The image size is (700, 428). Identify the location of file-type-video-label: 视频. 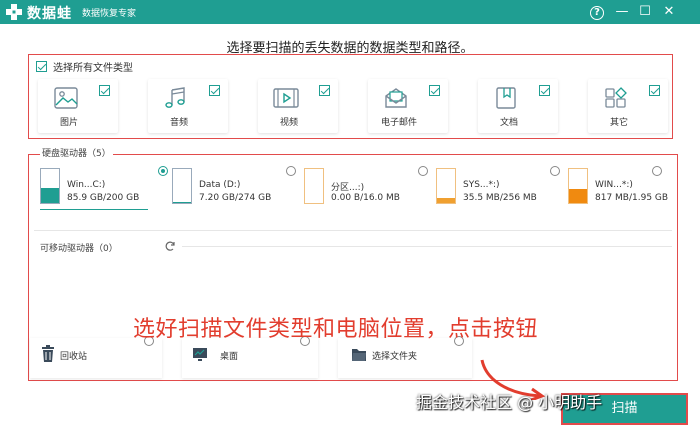
(288, 123).